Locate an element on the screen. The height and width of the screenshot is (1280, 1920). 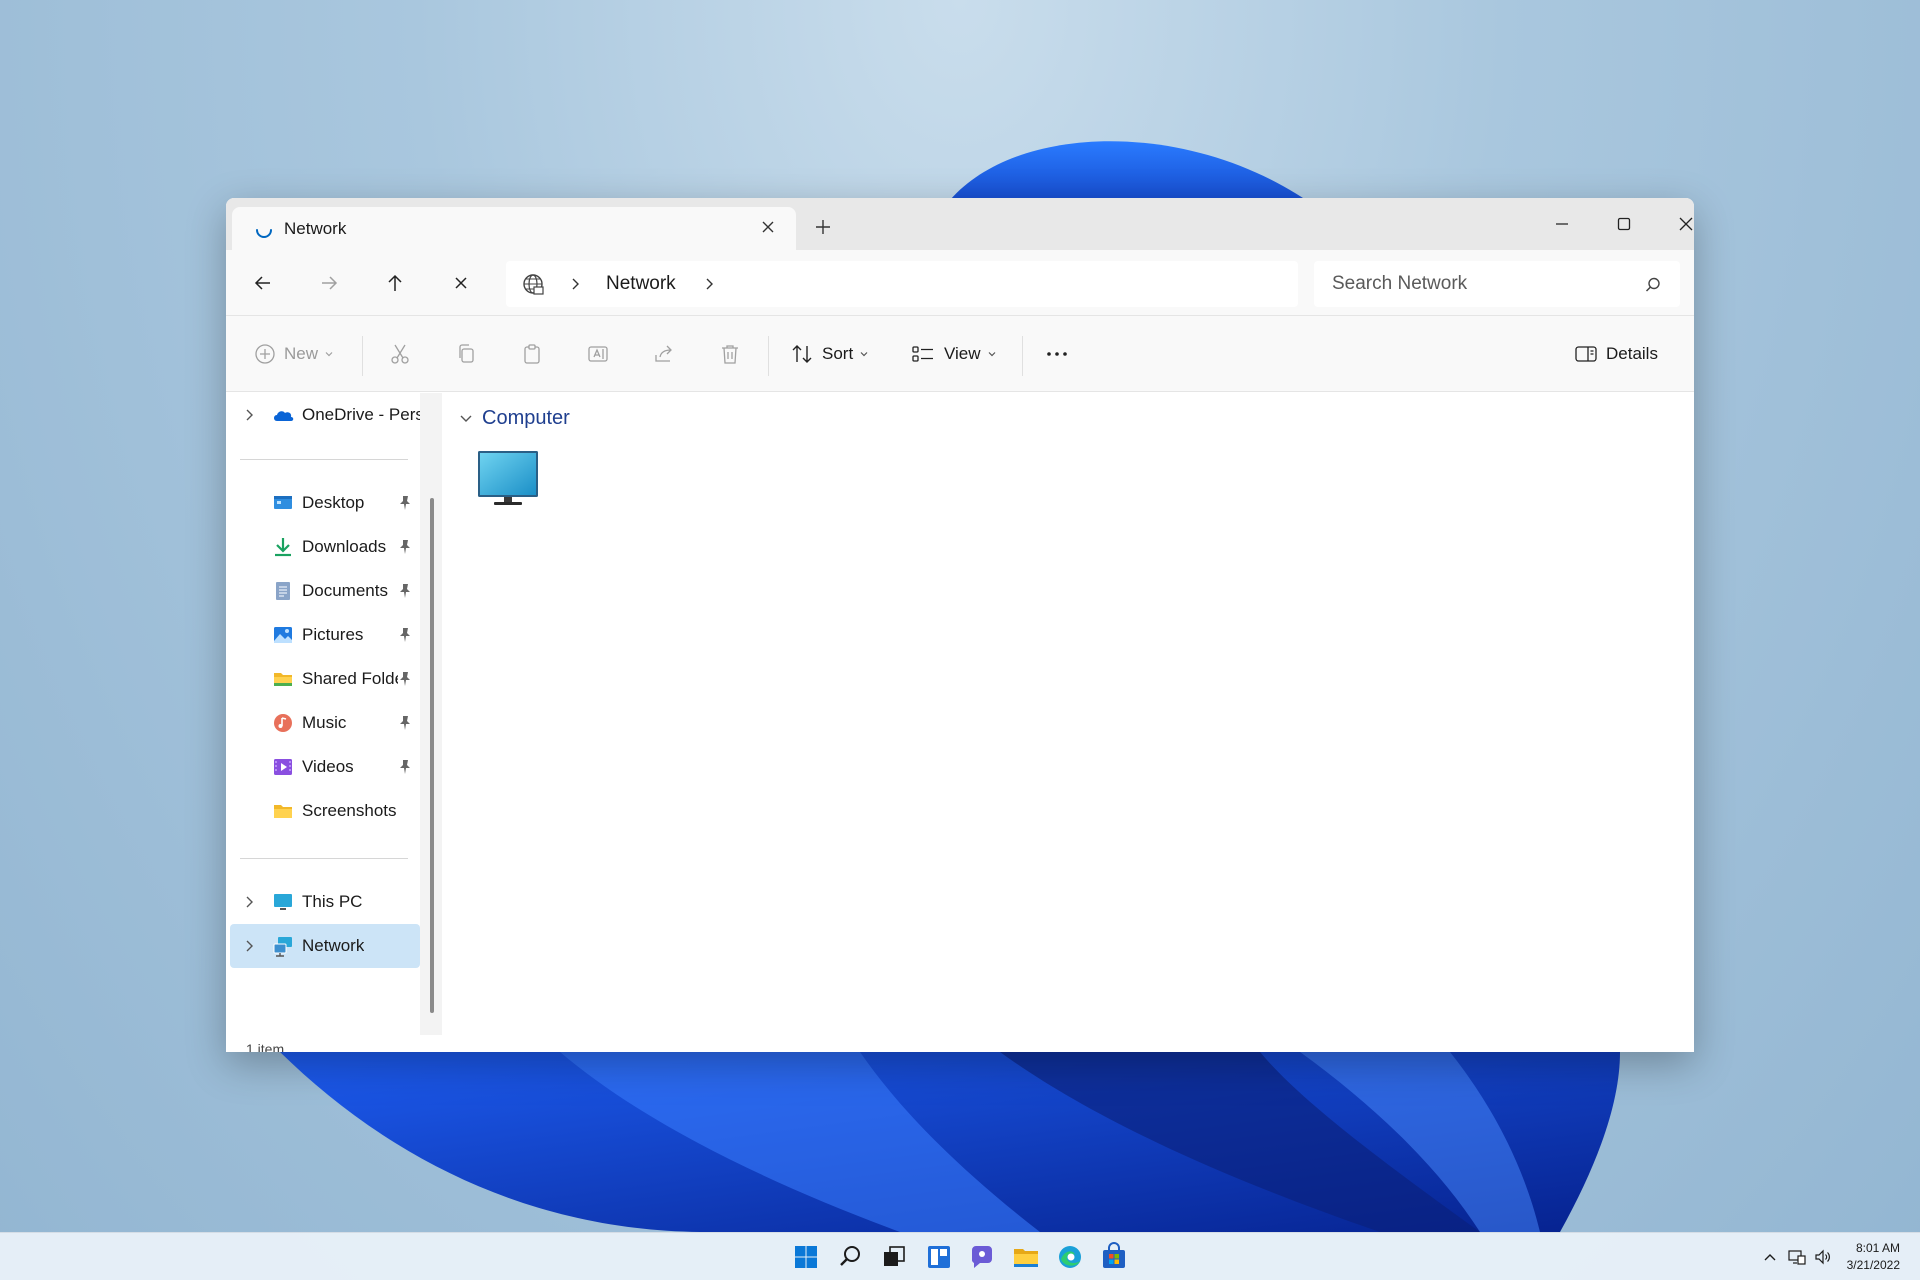
close-tab-icon is located at coordinates (768, 227).